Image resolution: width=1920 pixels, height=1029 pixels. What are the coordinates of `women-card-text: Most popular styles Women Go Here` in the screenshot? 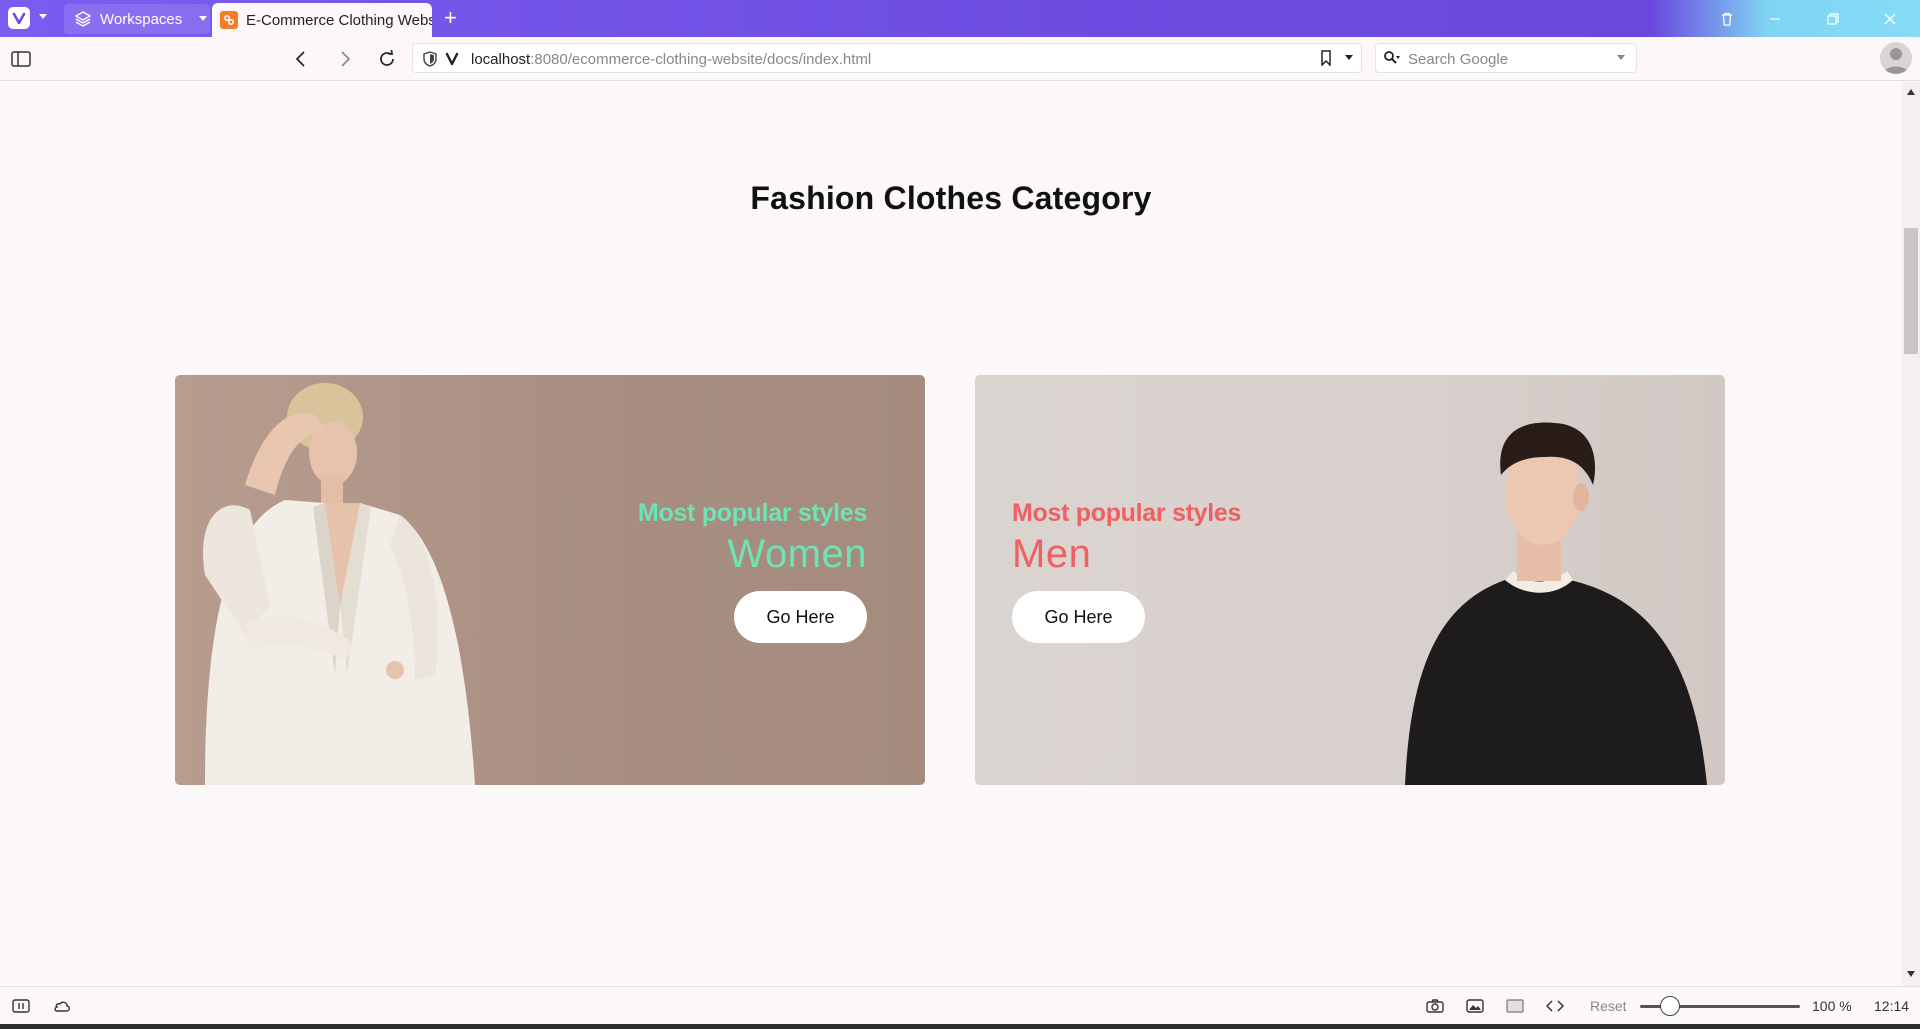 It's located at (752, 571).